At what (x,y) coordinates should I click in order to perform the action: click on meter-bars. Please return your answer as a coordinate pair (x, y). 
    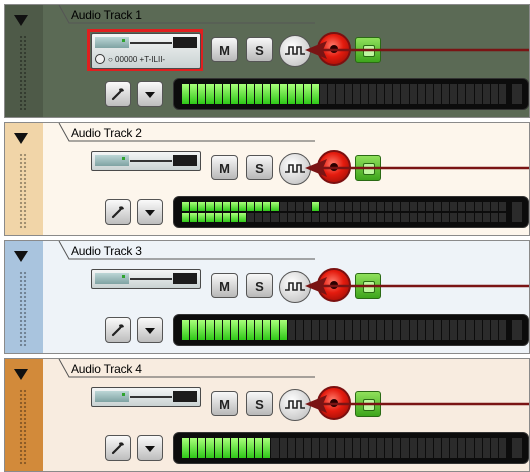
    Looking at the image, I should click on (344, 94).